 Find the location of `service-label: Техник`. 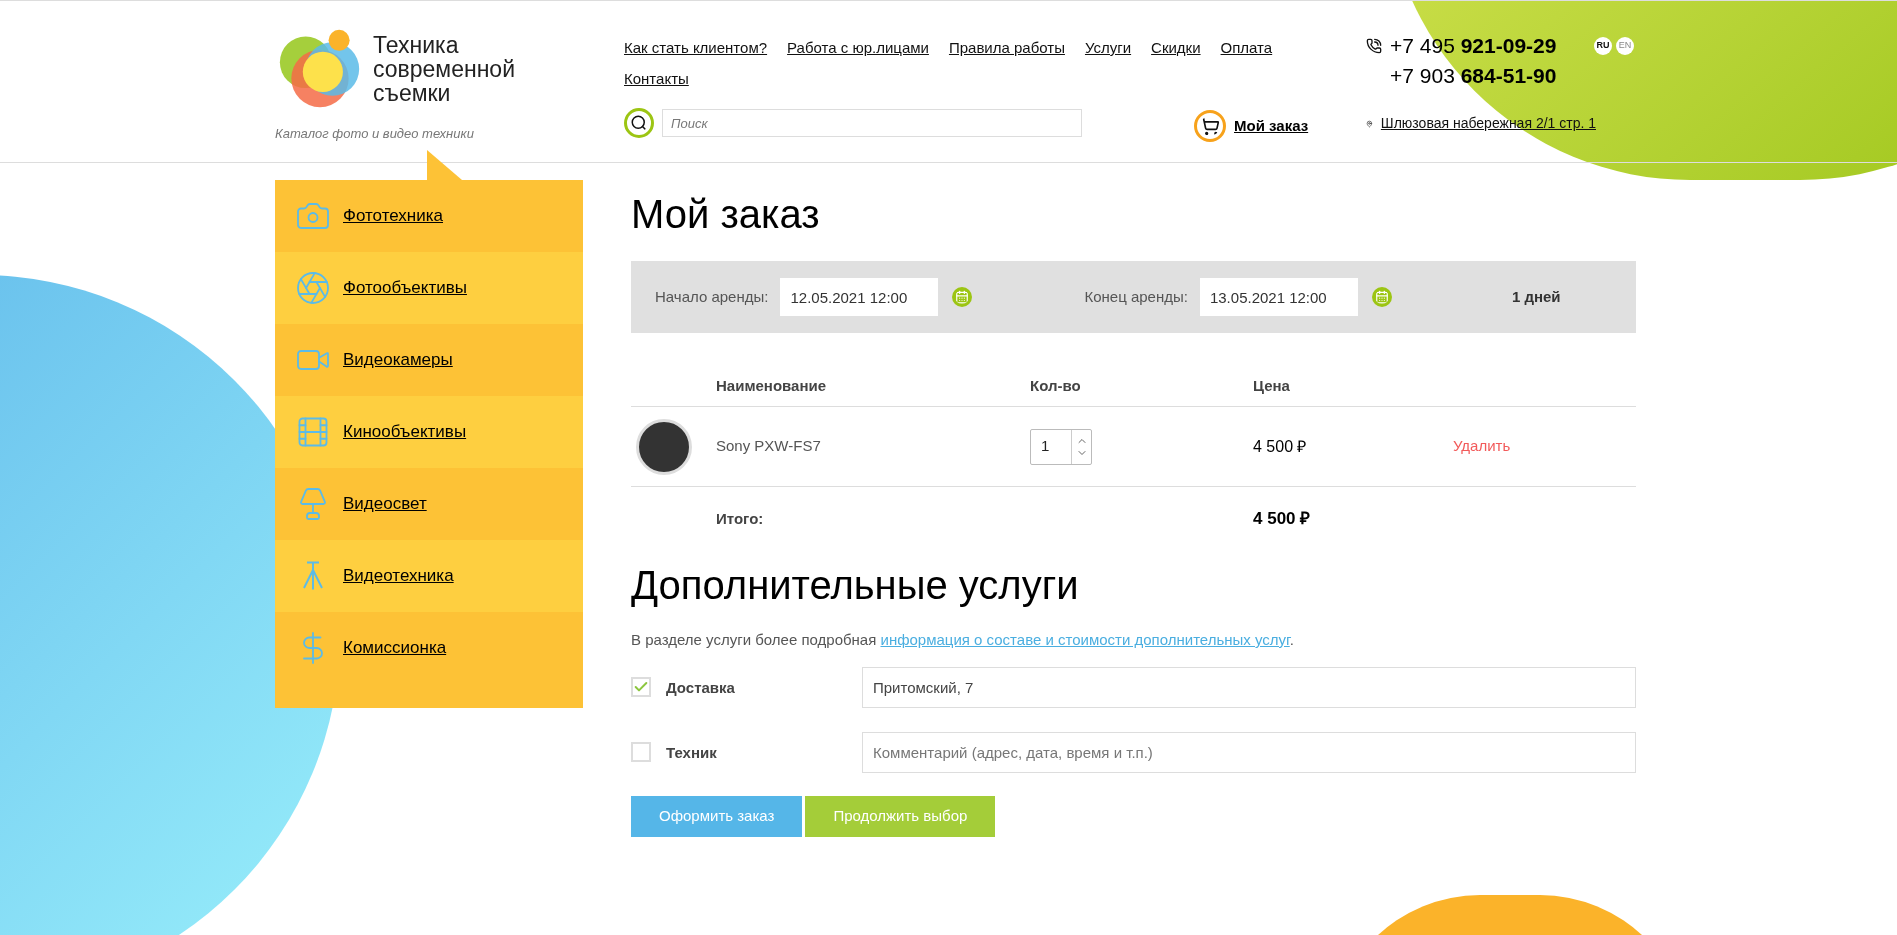

service-label: Техник is located at coordinates (692, 752).